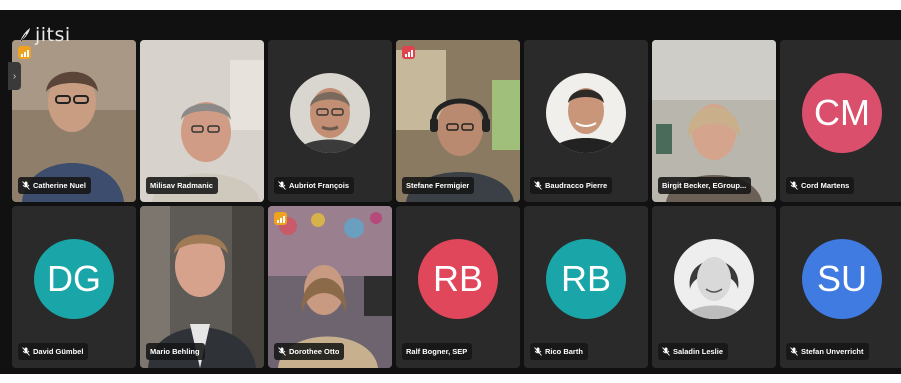 The height and width of the screenshot is (383, 901). I want to click on participant-nameplate: Catherine Nuel, so click(54, 185).